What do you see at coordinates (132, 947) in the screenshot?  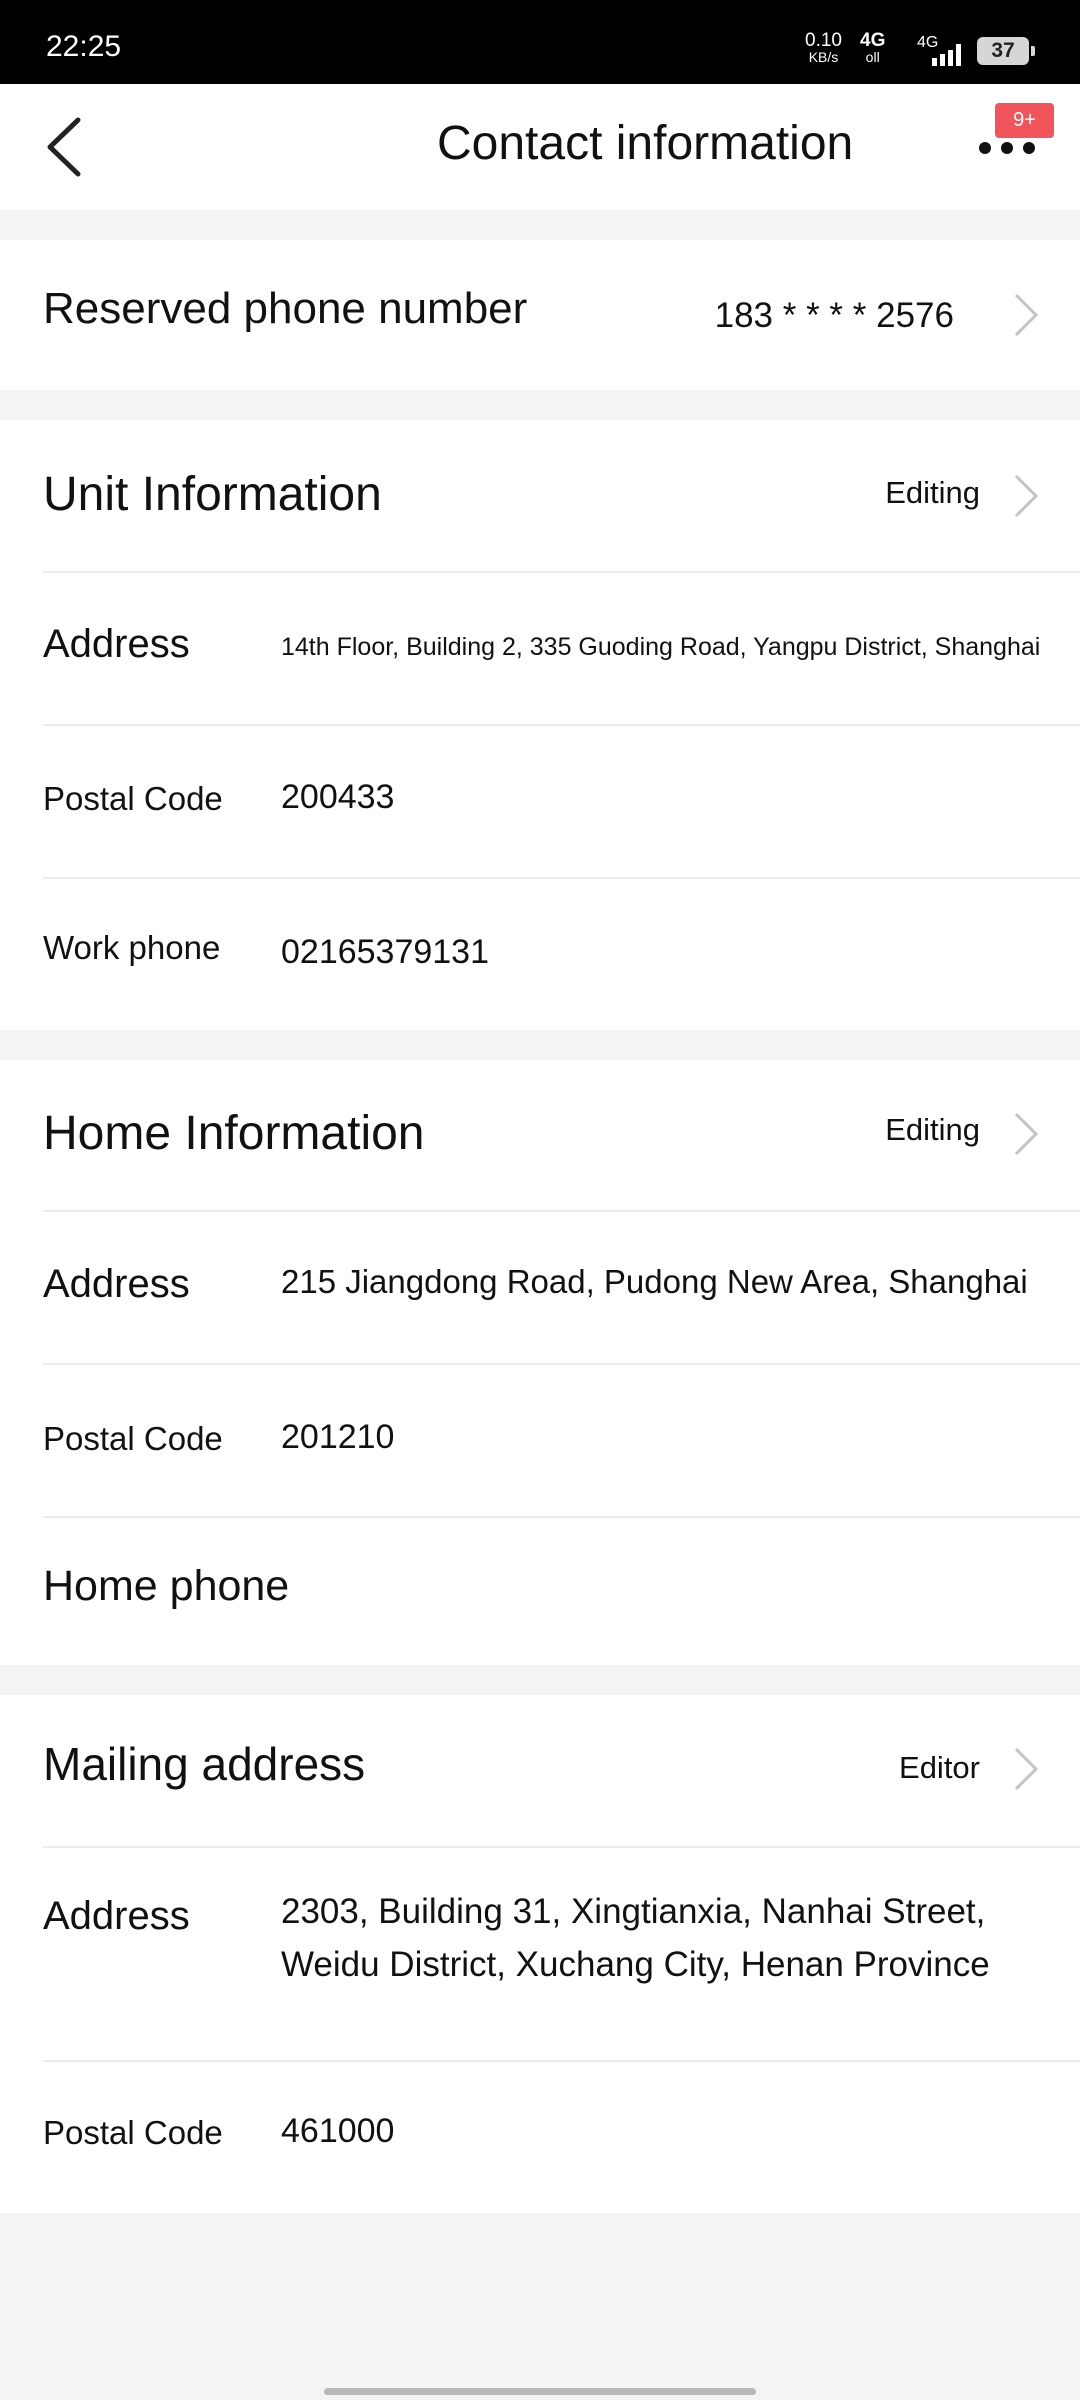 I see `unit-work-phone-label: Work phone` at bounding box center [132, 947].